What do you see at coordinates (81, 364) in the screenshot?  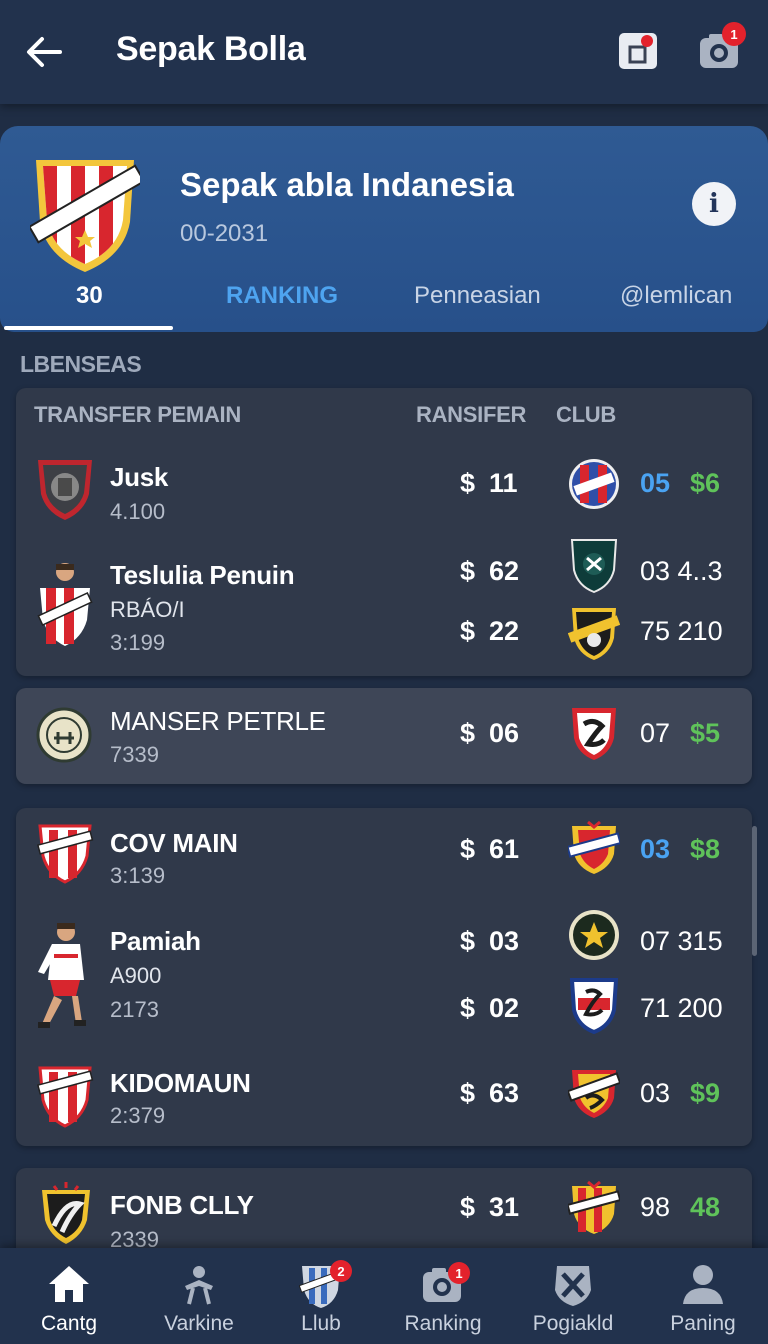 I see `section-title: LBENSEAS` at bounding box center [81, 364].